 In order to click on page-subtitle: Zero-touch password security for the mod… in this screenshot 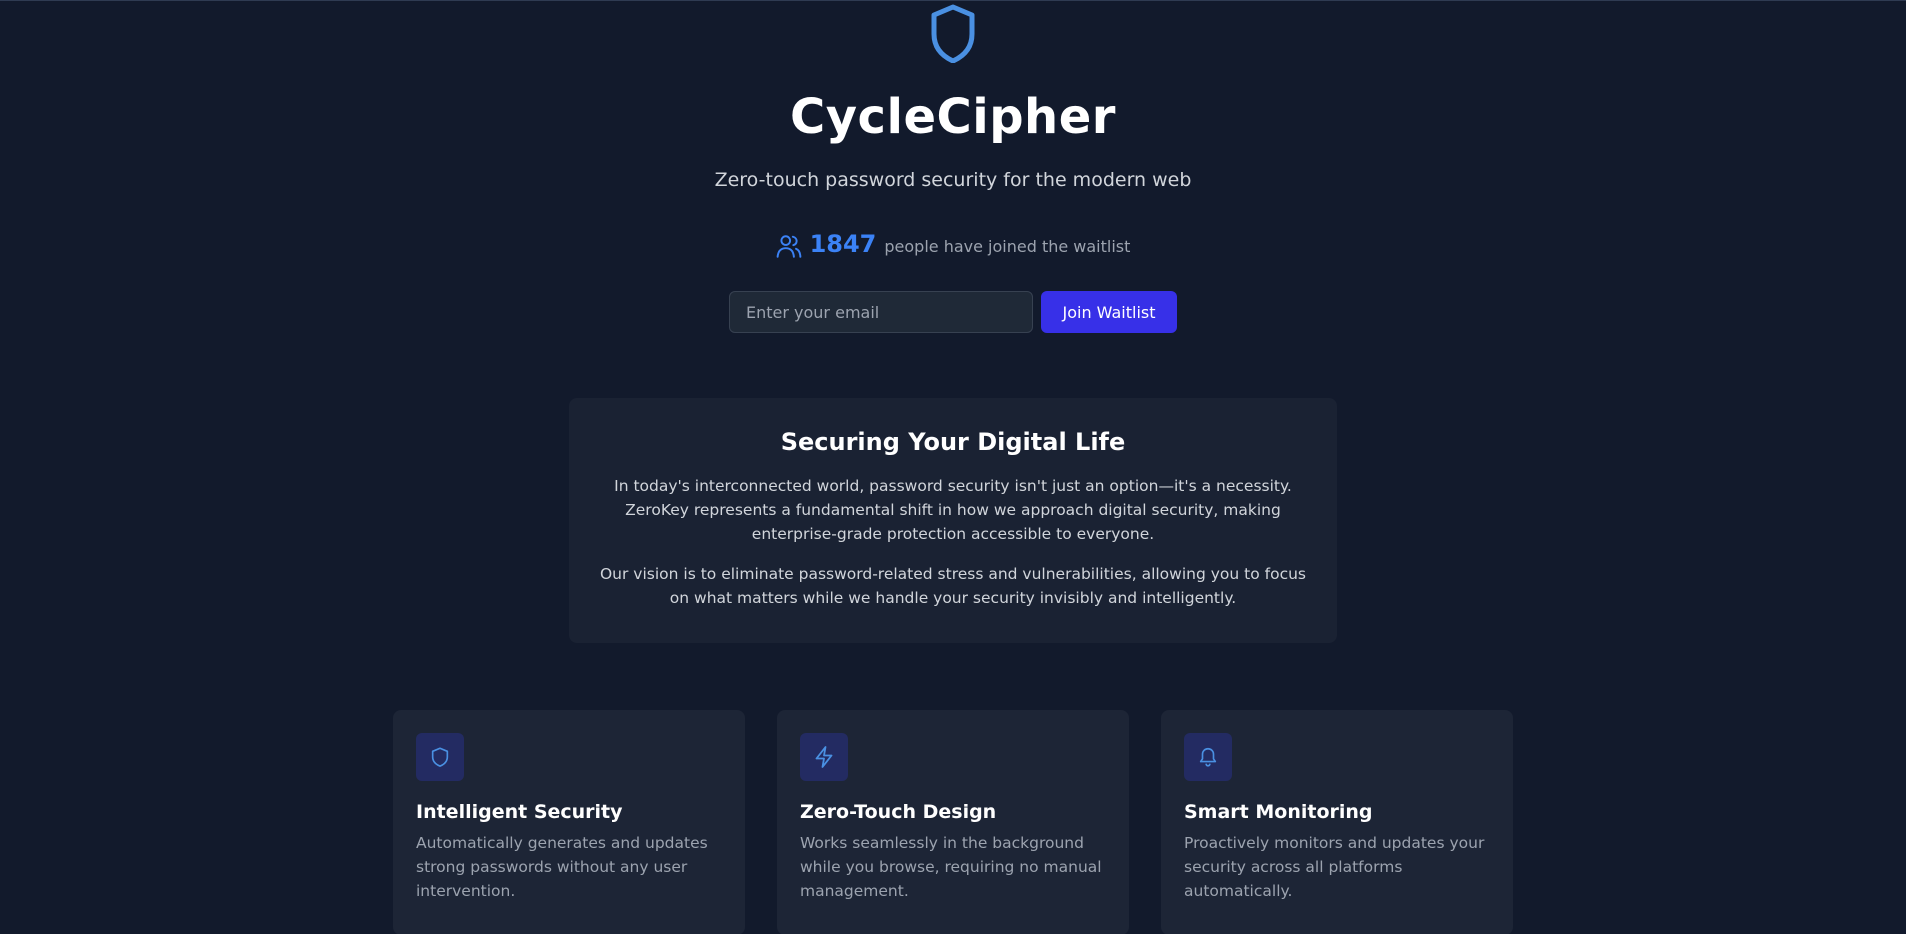, I will do `click(953, 180)`.